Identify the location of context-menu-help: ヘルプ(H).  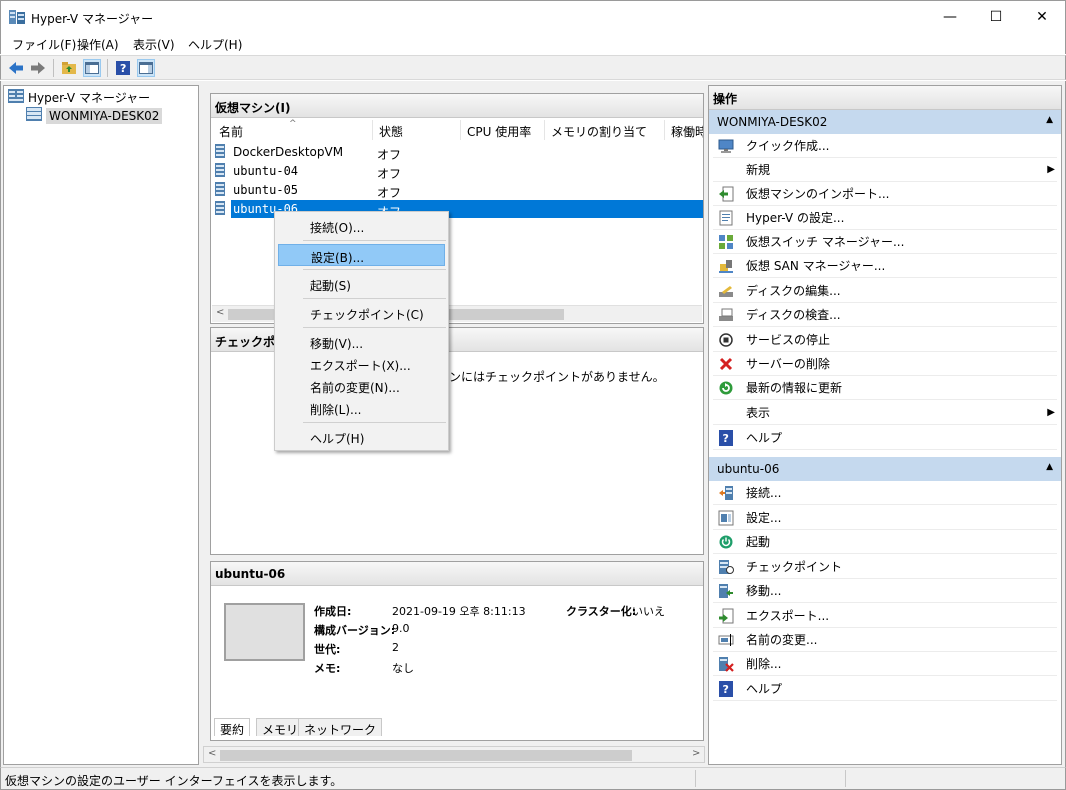
(361, 437).